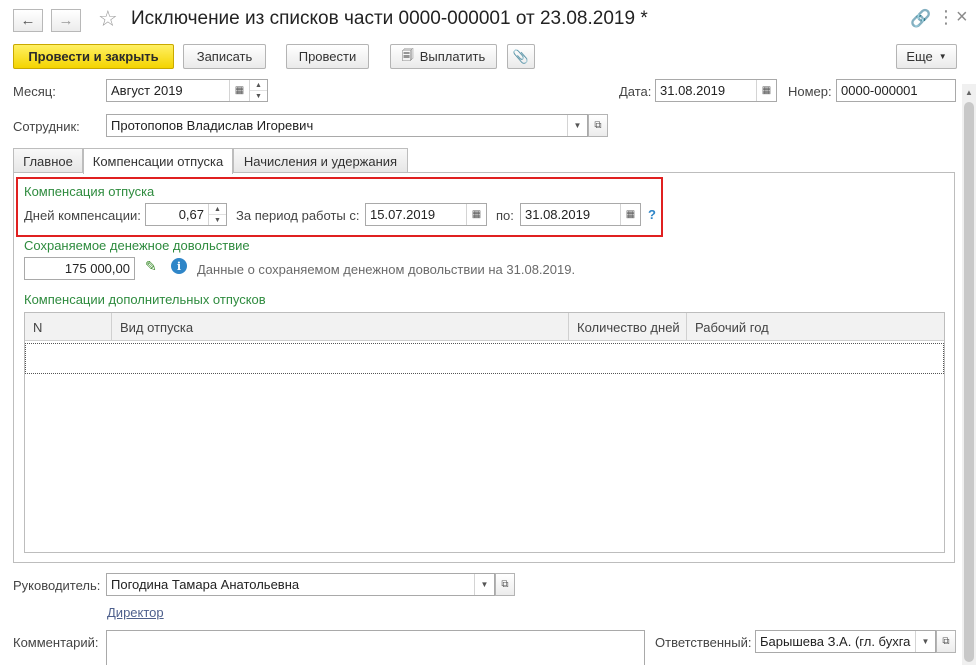 This screenshot has height=665, width=978. I want to click on star-icon: ☆, so click(108, 19).